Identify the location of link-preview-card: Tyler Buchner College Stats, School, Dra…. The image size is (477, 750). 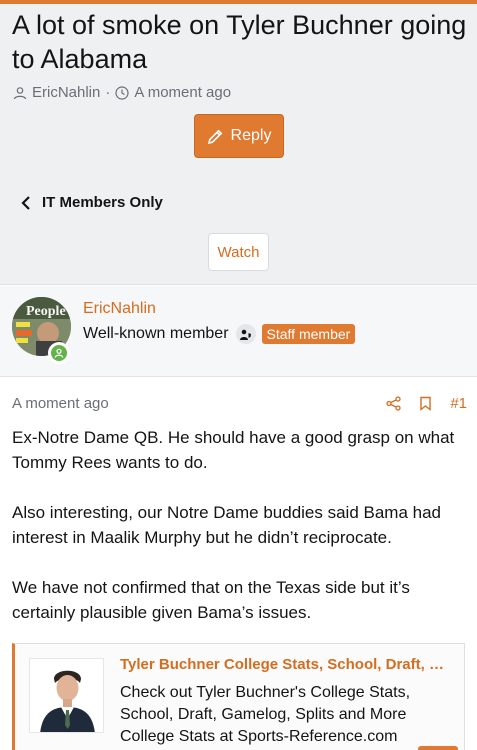
(238, 696).